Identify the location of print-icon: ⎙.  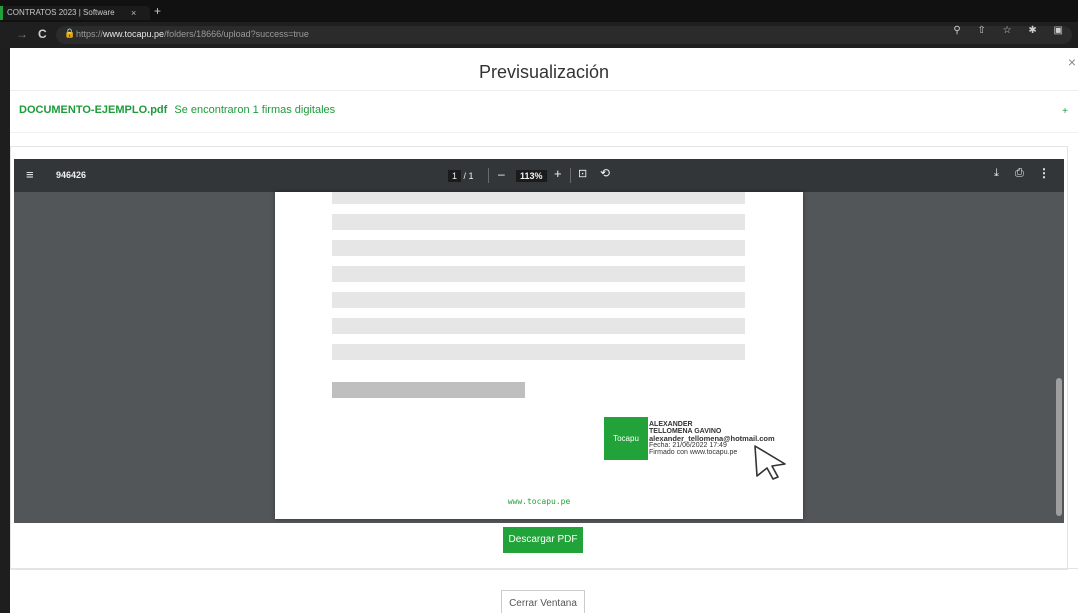
(1019, 173).